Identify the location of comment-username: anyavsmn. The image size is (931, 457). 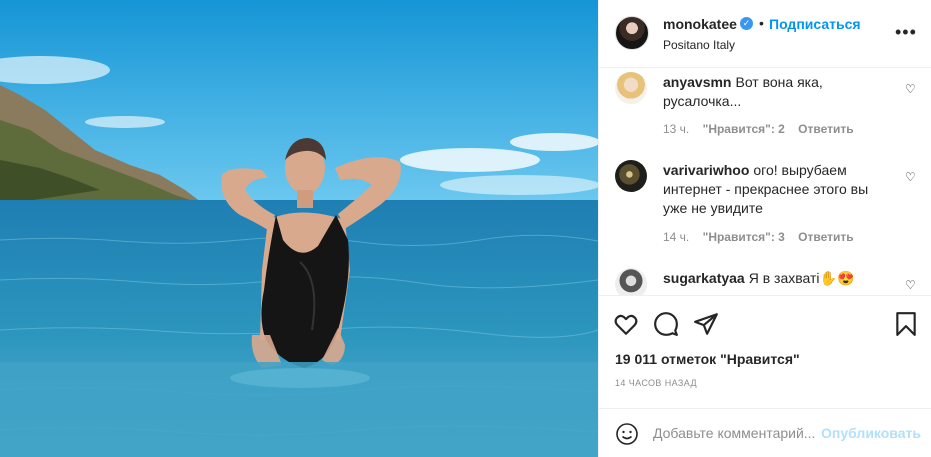
(697, 82).